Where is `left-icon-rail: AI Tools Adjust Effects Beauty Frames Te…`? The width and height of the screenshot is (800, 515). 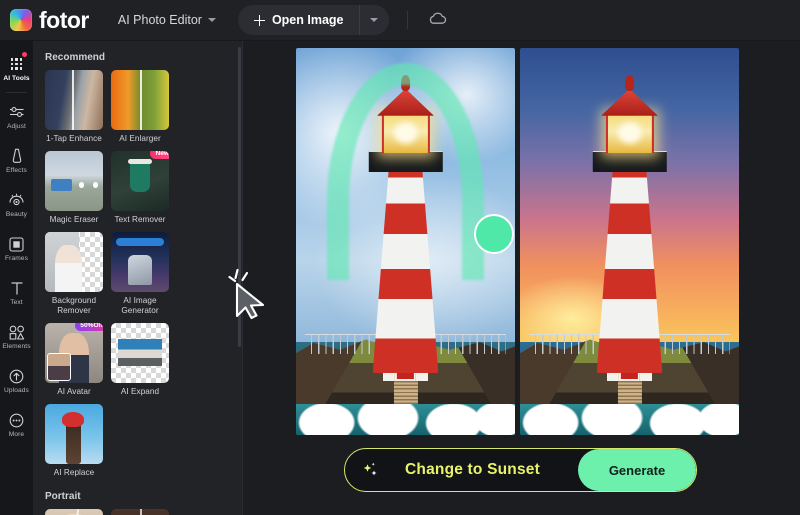 left-icon-rail: AI Tools Adjust Effects Beauty Frames Te… is located at coordinates (16, 278).